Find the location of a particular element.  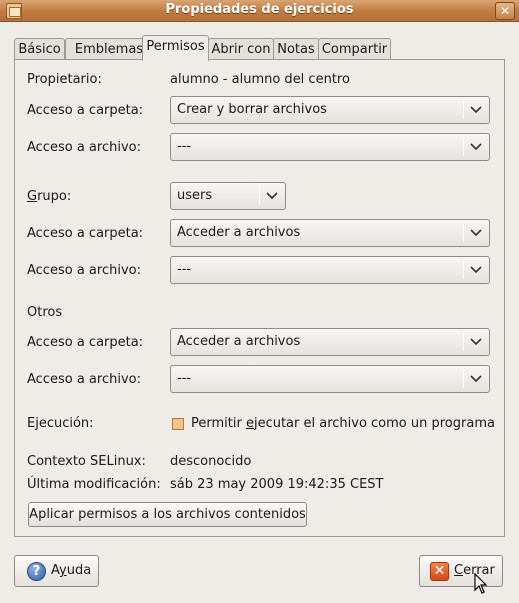

group-label-mnemonic: G is located at coordinates (32, 196).